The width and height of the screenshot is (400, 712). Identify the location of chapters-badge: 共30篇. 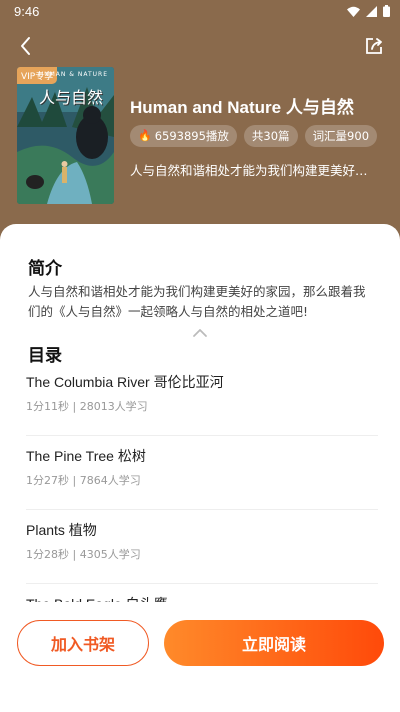
(270, 136).